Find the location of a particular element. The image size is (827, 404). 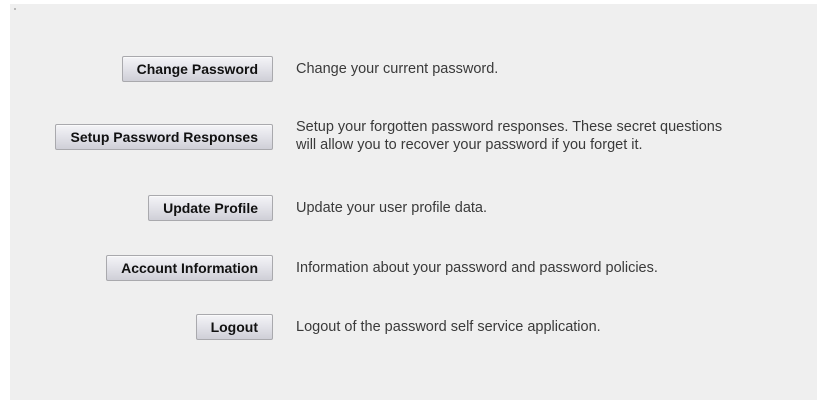

logout-button: Logout is located at coordinates (234, 327).